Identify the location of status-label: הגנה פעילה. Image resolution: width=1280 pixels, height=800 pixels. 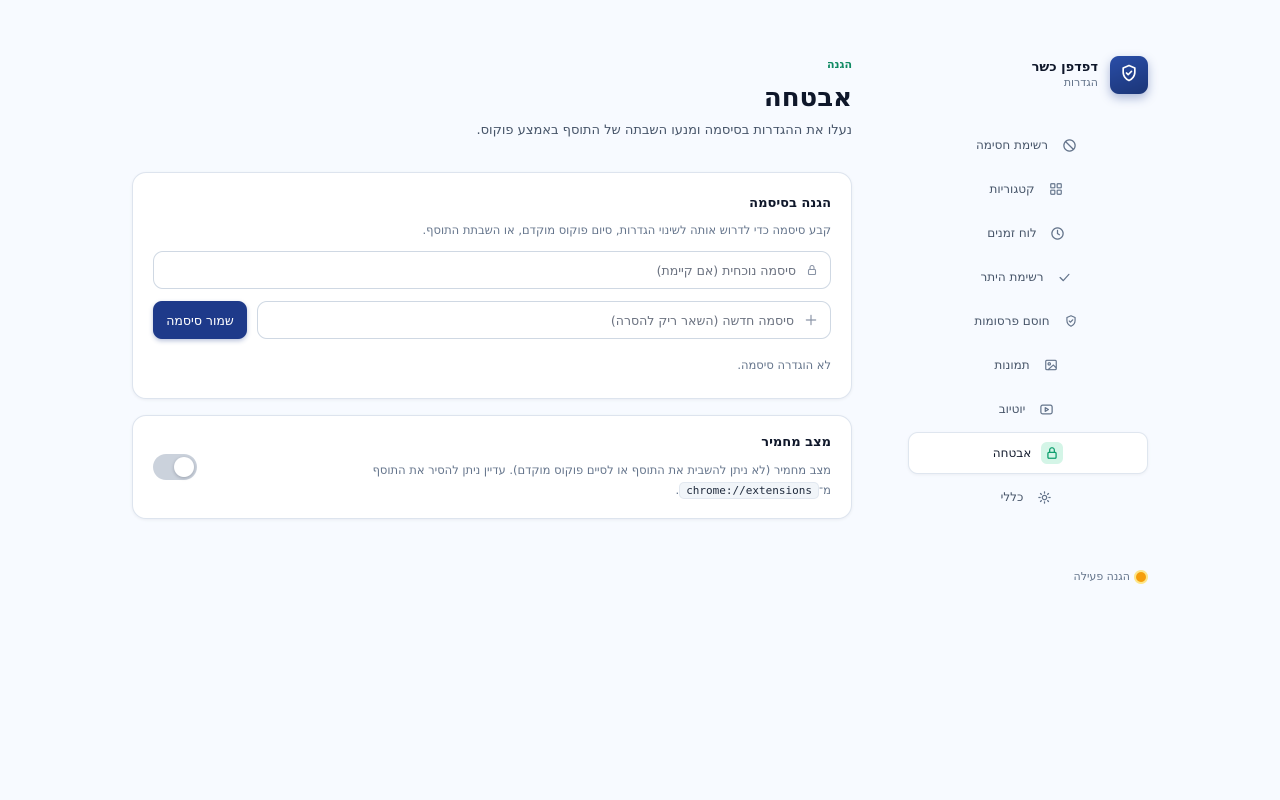
(1101, 576).